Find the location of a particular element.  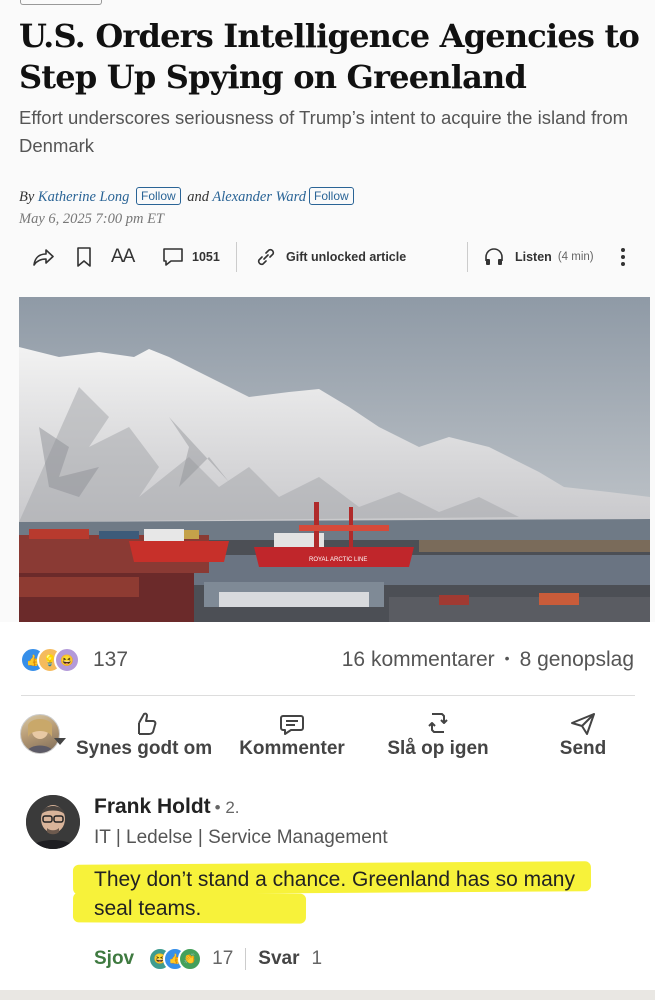

reply-button: Svar is located at coordinates (278, 959).